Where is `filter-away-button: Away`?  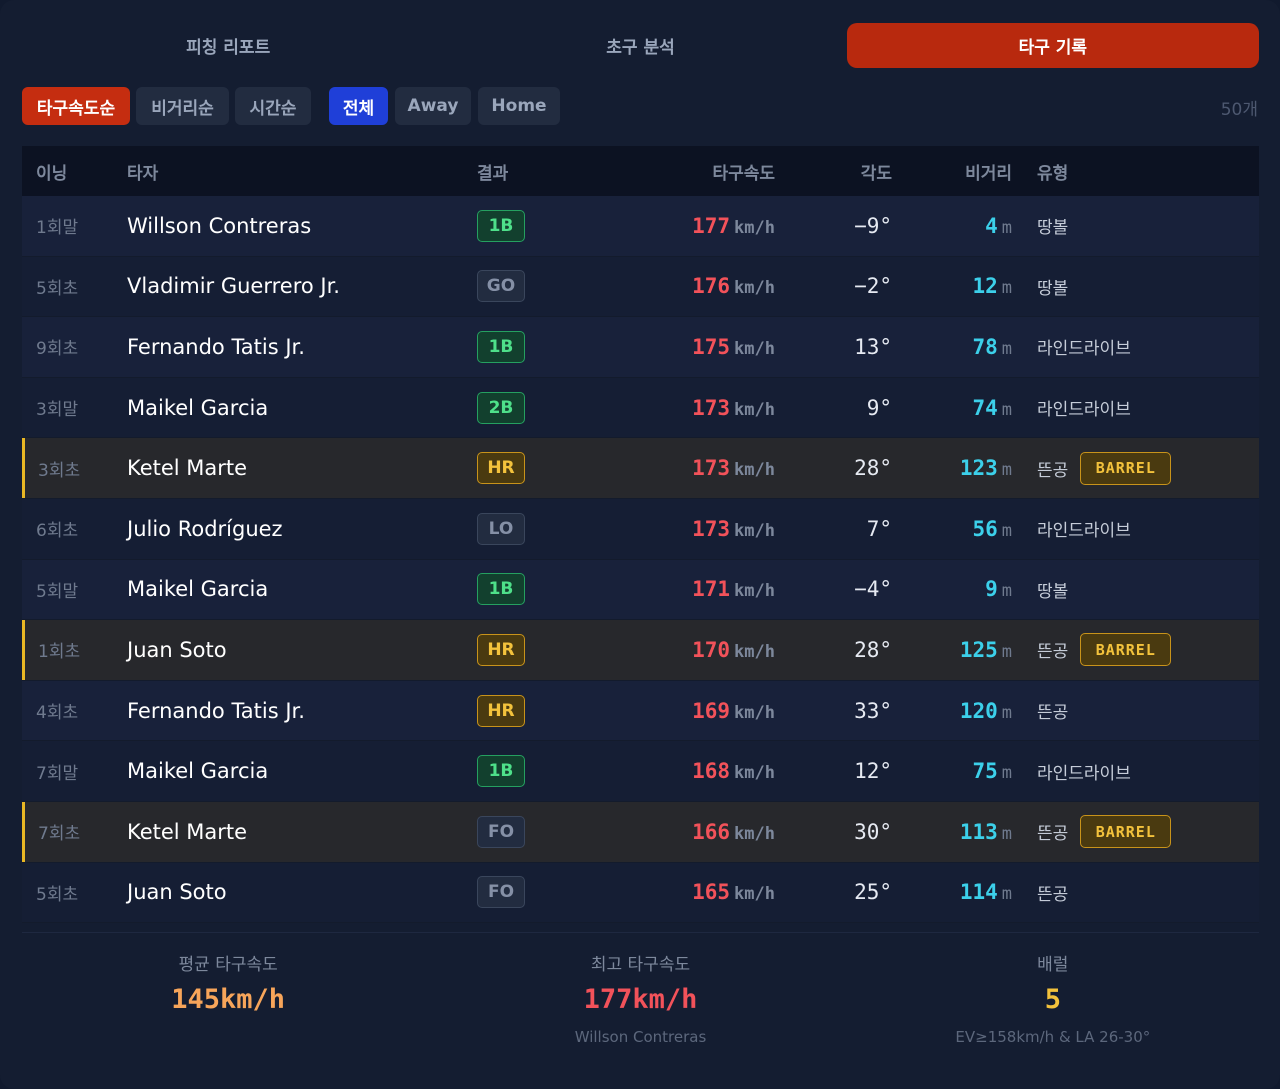 filter-away-button: Away is located at coordinates (433, 106).